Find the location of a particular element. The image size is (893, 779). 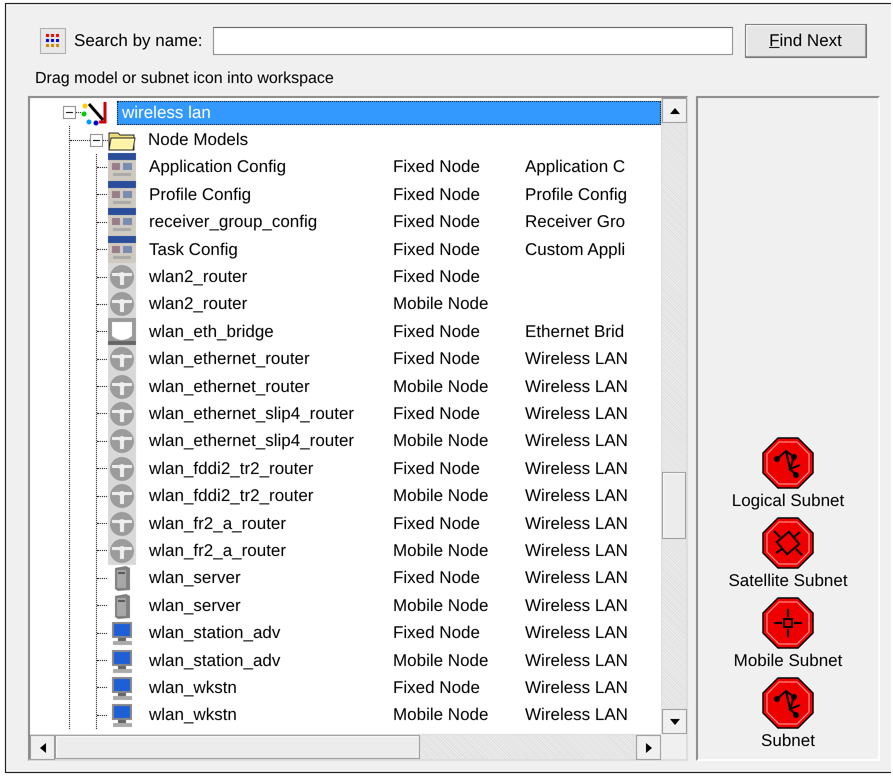

model-description: Application C is located at coordinates (575, 167).